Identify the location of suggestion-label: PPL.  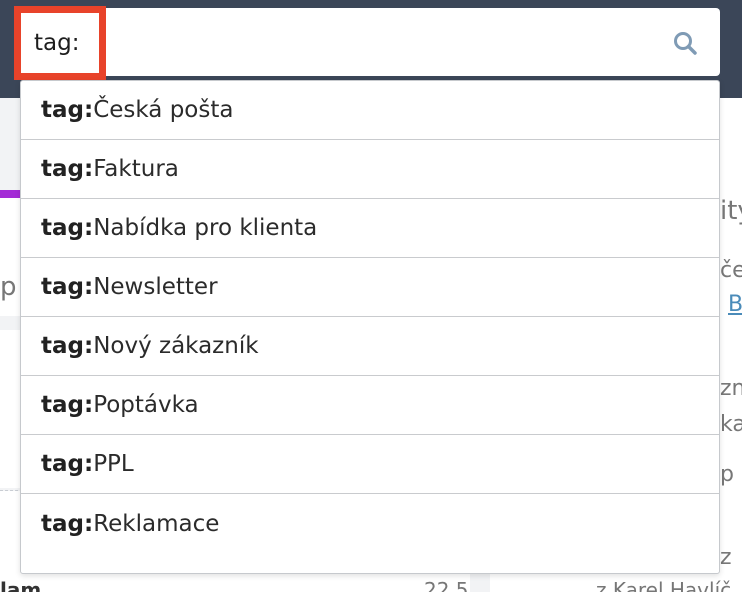
(113, 464).